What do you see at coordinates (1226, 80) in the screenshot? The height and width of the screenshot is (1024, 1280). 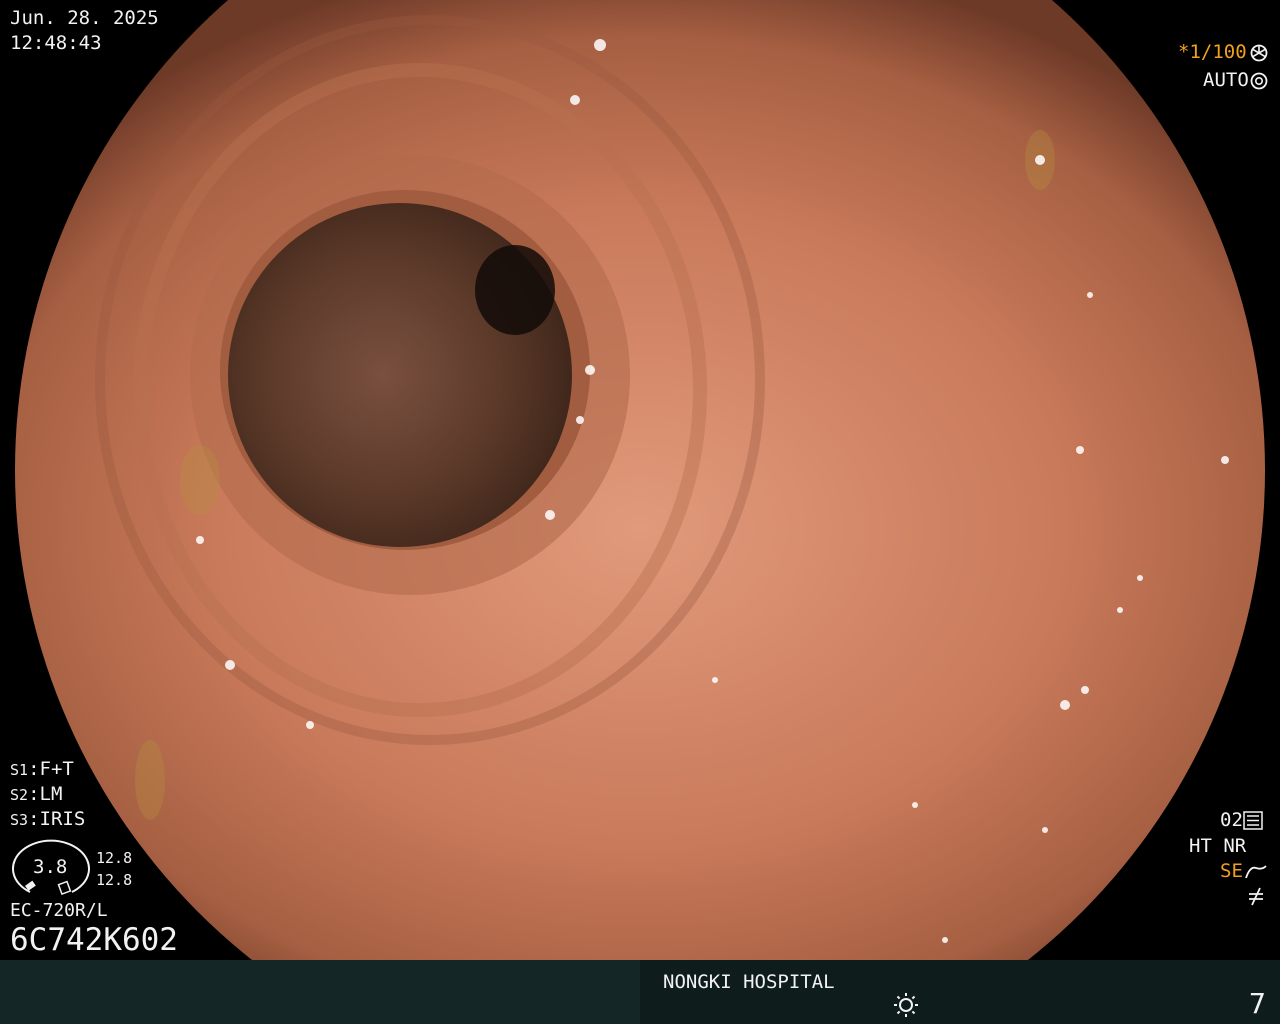 I see `exposure-text: AUTO` at bounding box center [1226, 80].